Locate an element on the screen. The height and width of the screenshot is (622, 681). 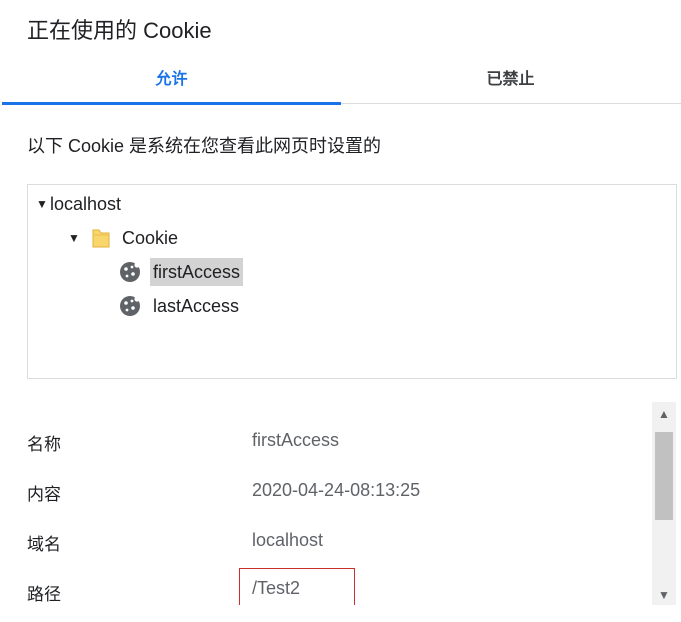
tree-node-cookie: lastAccess is located at coordinates (180, 306).